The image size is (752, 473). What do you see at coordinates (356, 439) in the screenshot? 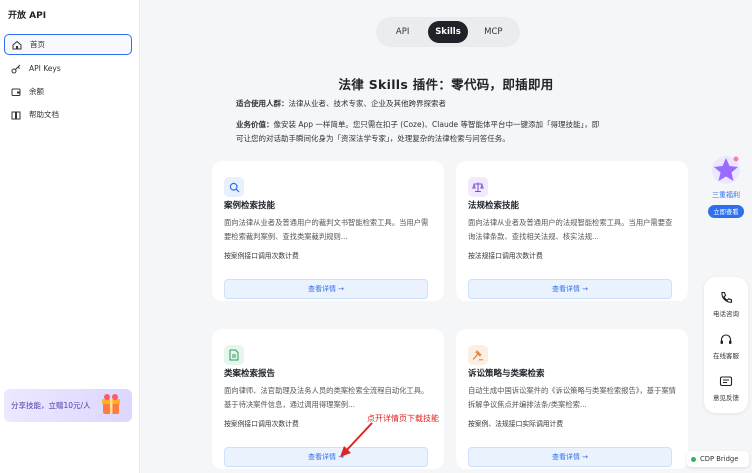
I see `annotation-arrow` at bounding box center [356, 439].